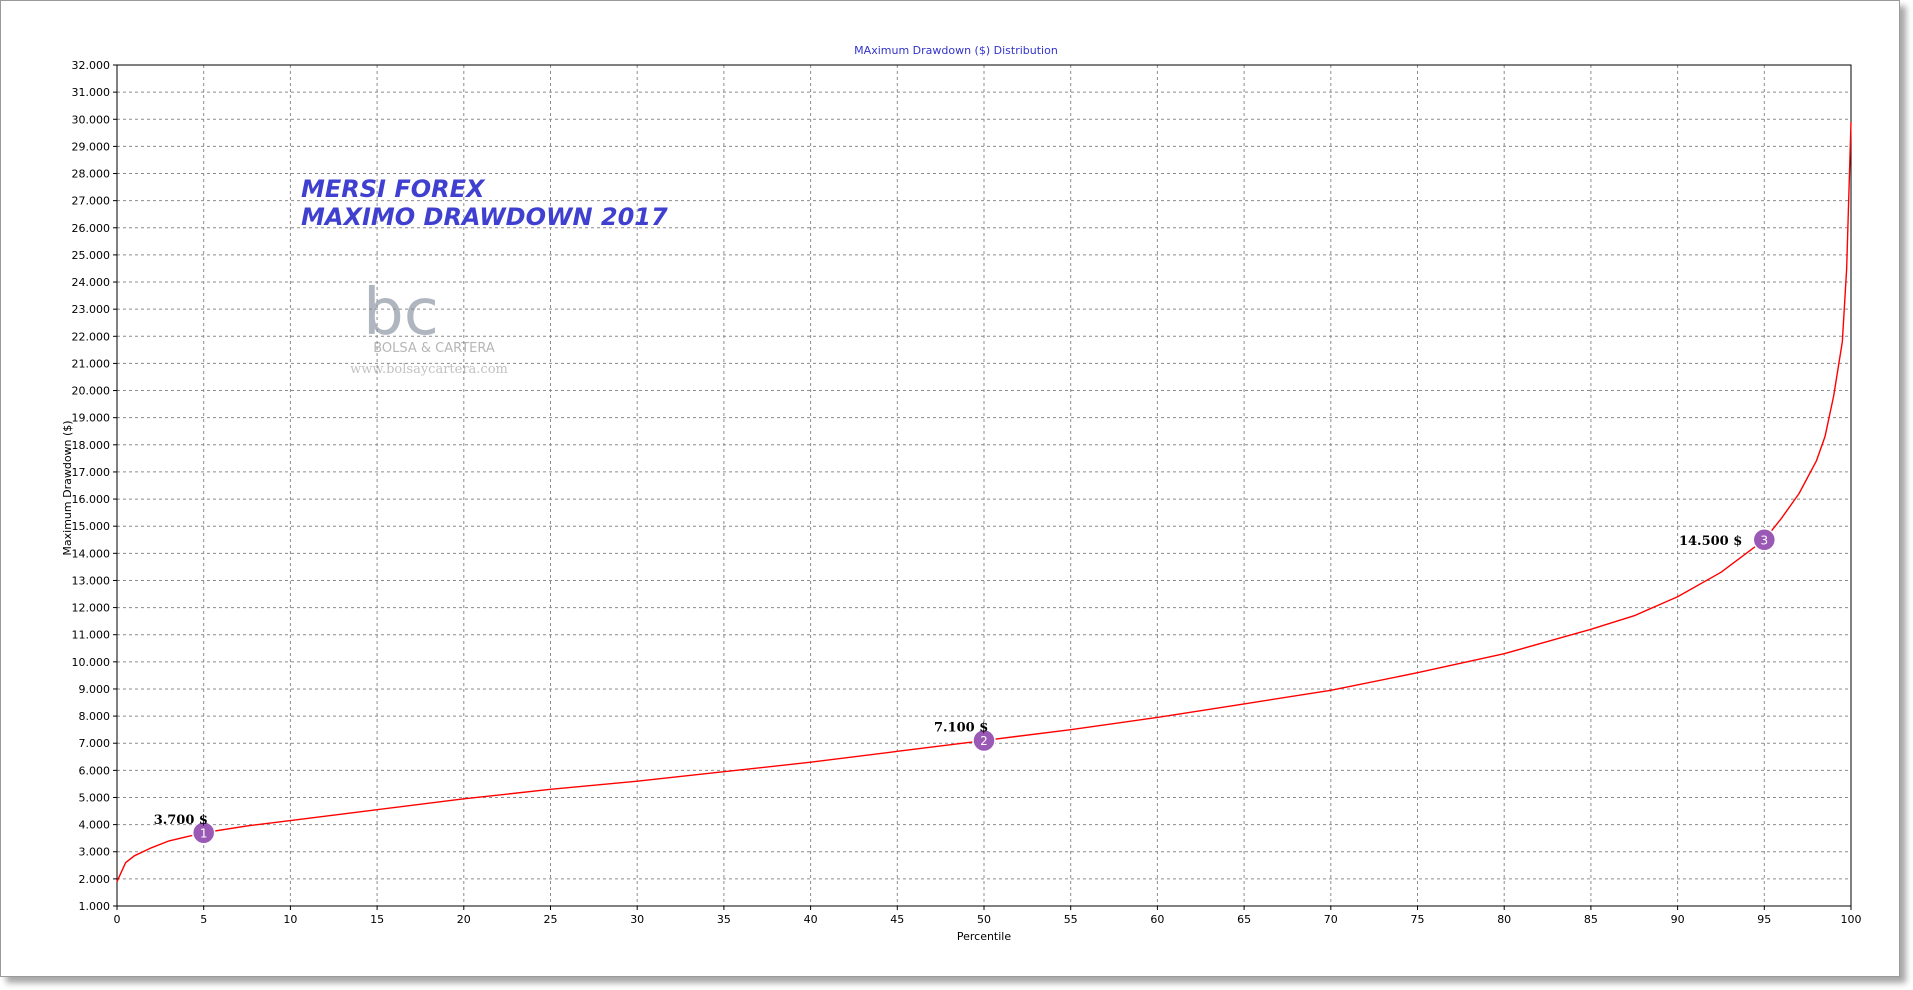 Image resolution: width=1913 pixels, height=990 pixels. Describe the element at coordinates (91, 526) in the screenshot. I see `y-tick-label: 15.000` at that location.